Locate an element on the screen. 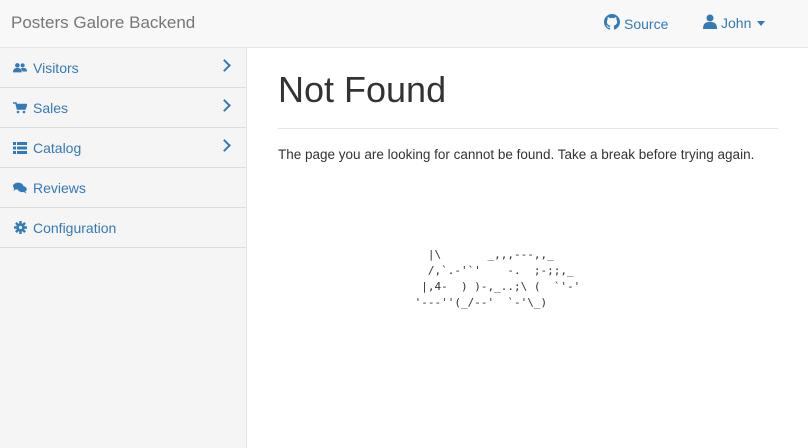 The width and height of the screenshot is (808, 448). top-navbar: Posters Galore Backend Source John is located at coordinates (404, 24).